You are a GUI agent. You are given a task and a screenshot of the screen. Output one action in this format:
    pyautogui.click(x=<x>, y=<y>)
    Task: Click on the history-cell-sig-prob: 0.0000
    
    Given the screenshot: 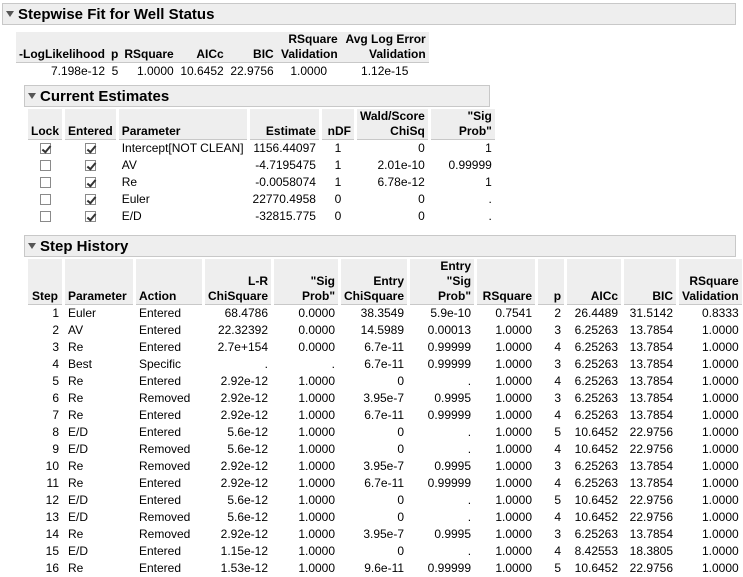 What is the action you would take?
    pyautogui.click(x=317, y=347)
    